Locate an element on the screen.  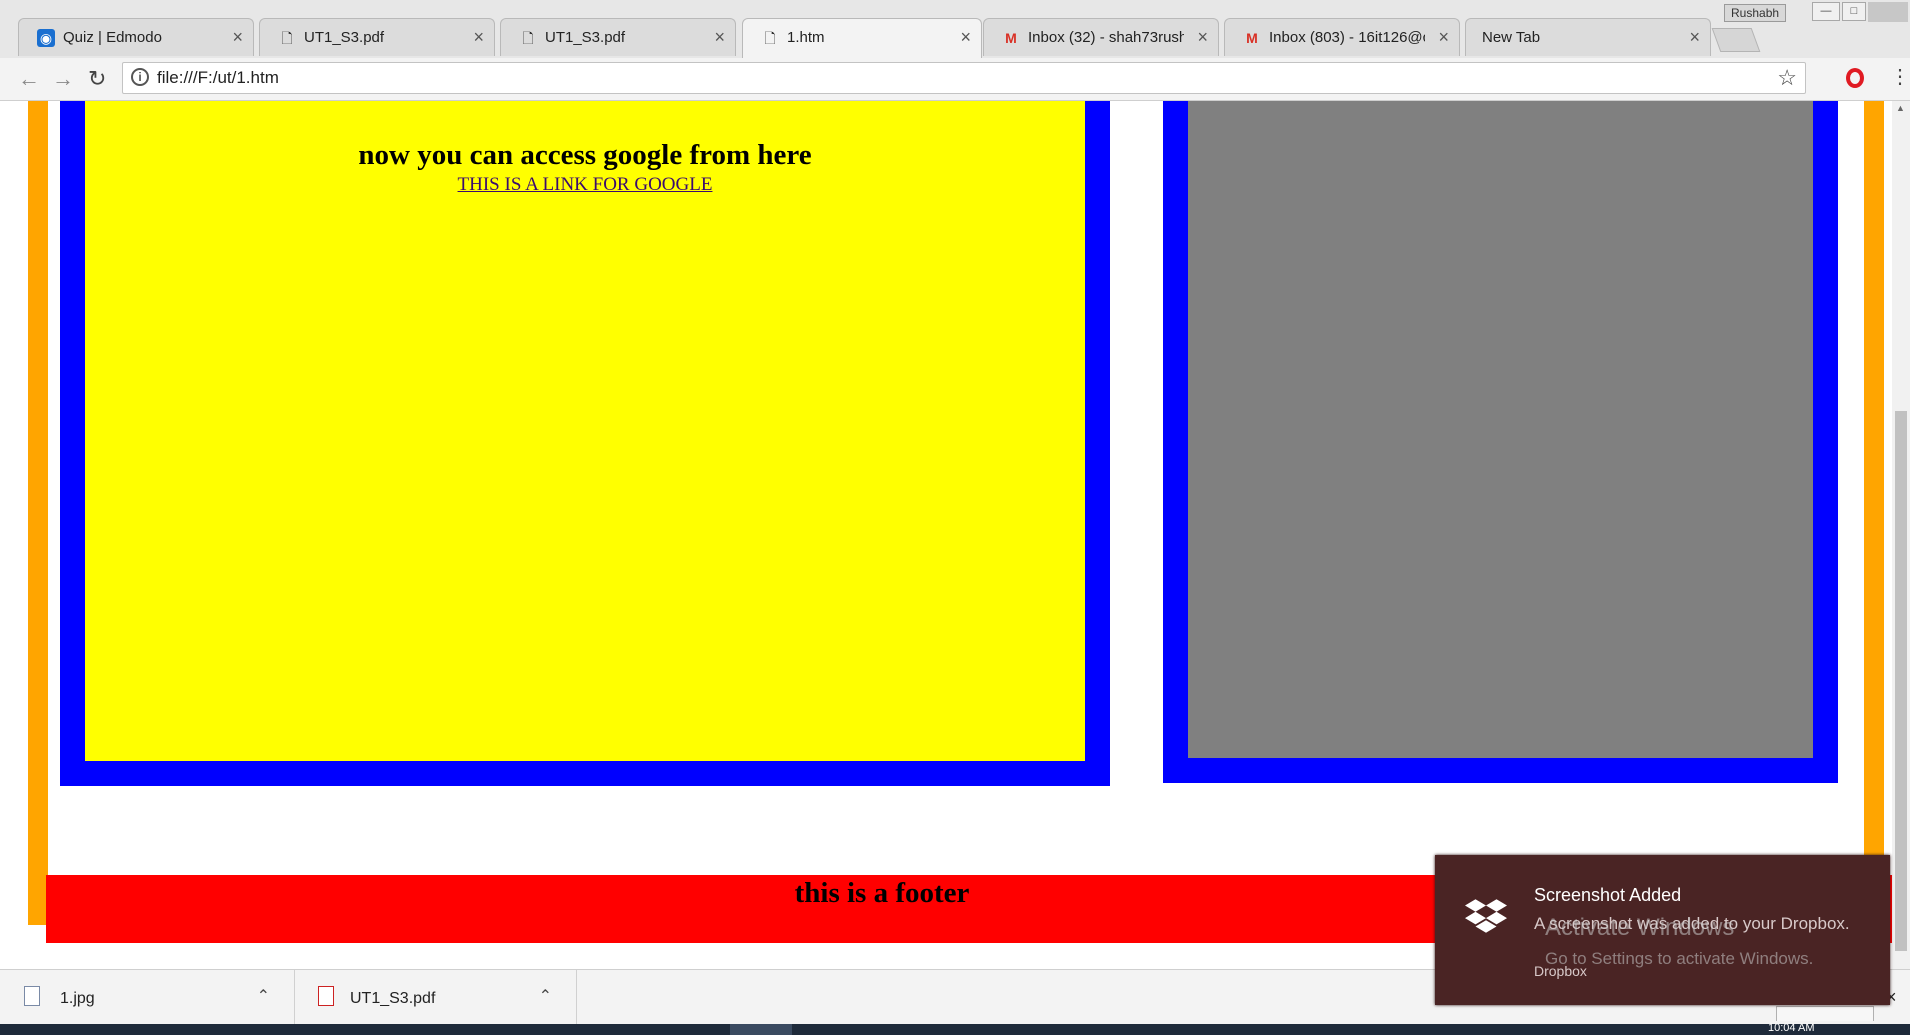
address-bar: i file:///F:/ut/1.htm ☆ is located at coordinates (964, 78).